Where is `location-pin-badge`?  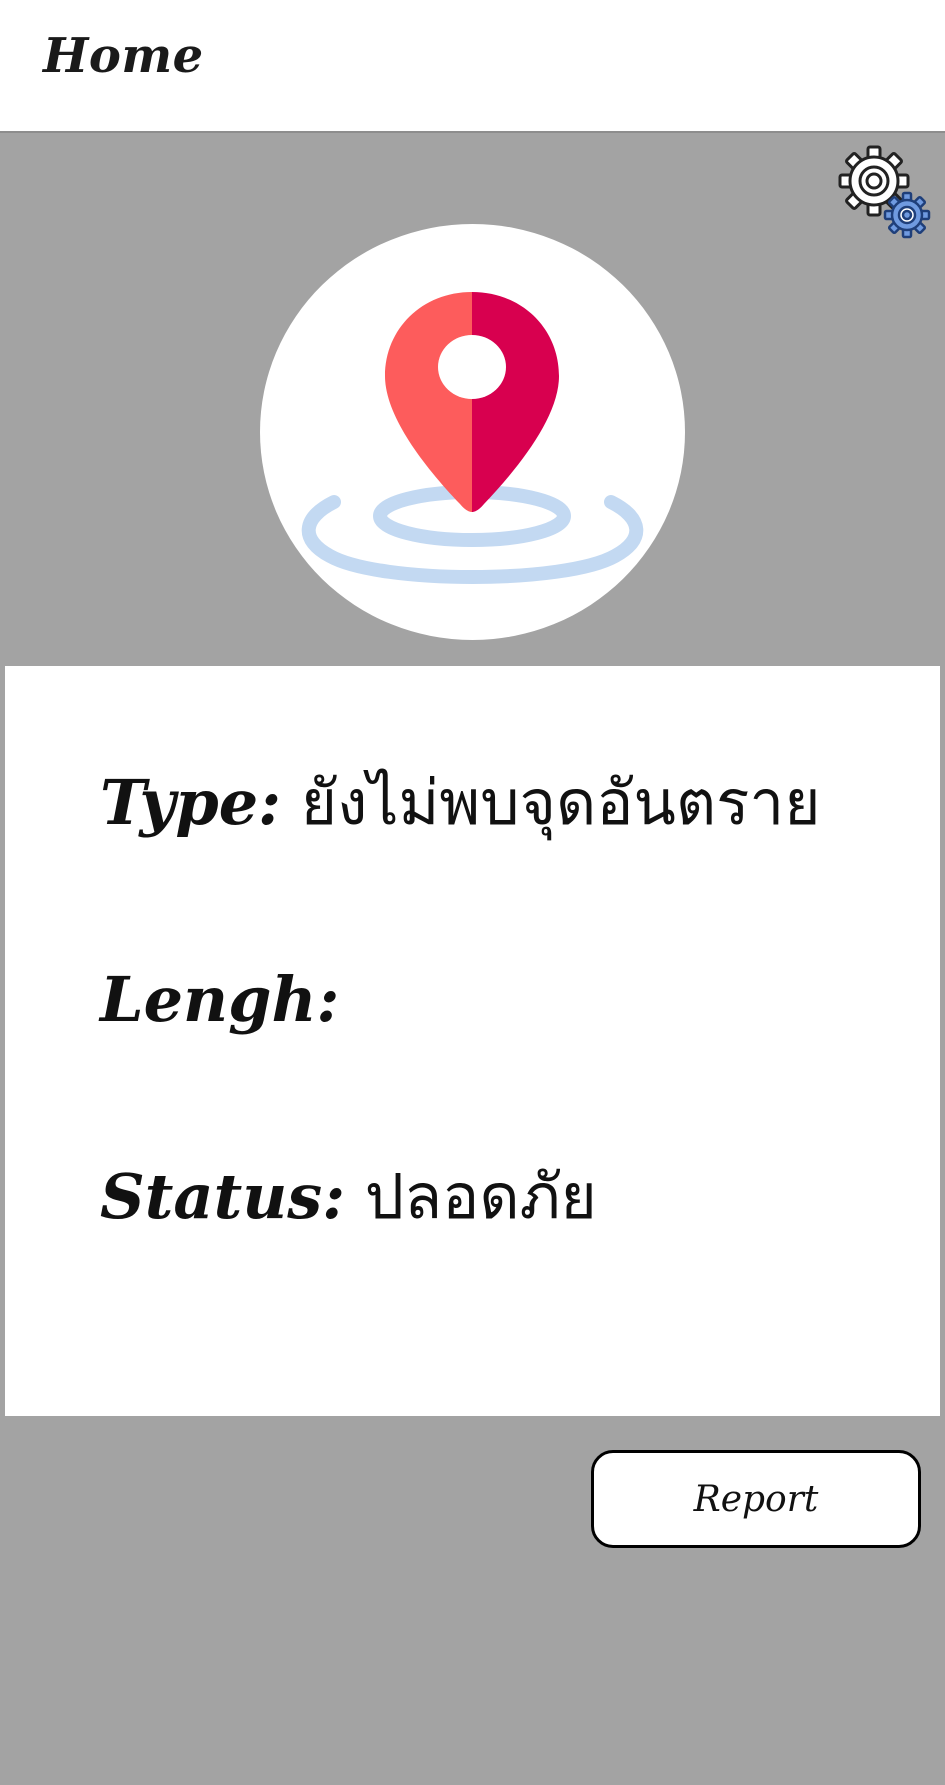 location-pin-badge is located at coordinates (472, 432).